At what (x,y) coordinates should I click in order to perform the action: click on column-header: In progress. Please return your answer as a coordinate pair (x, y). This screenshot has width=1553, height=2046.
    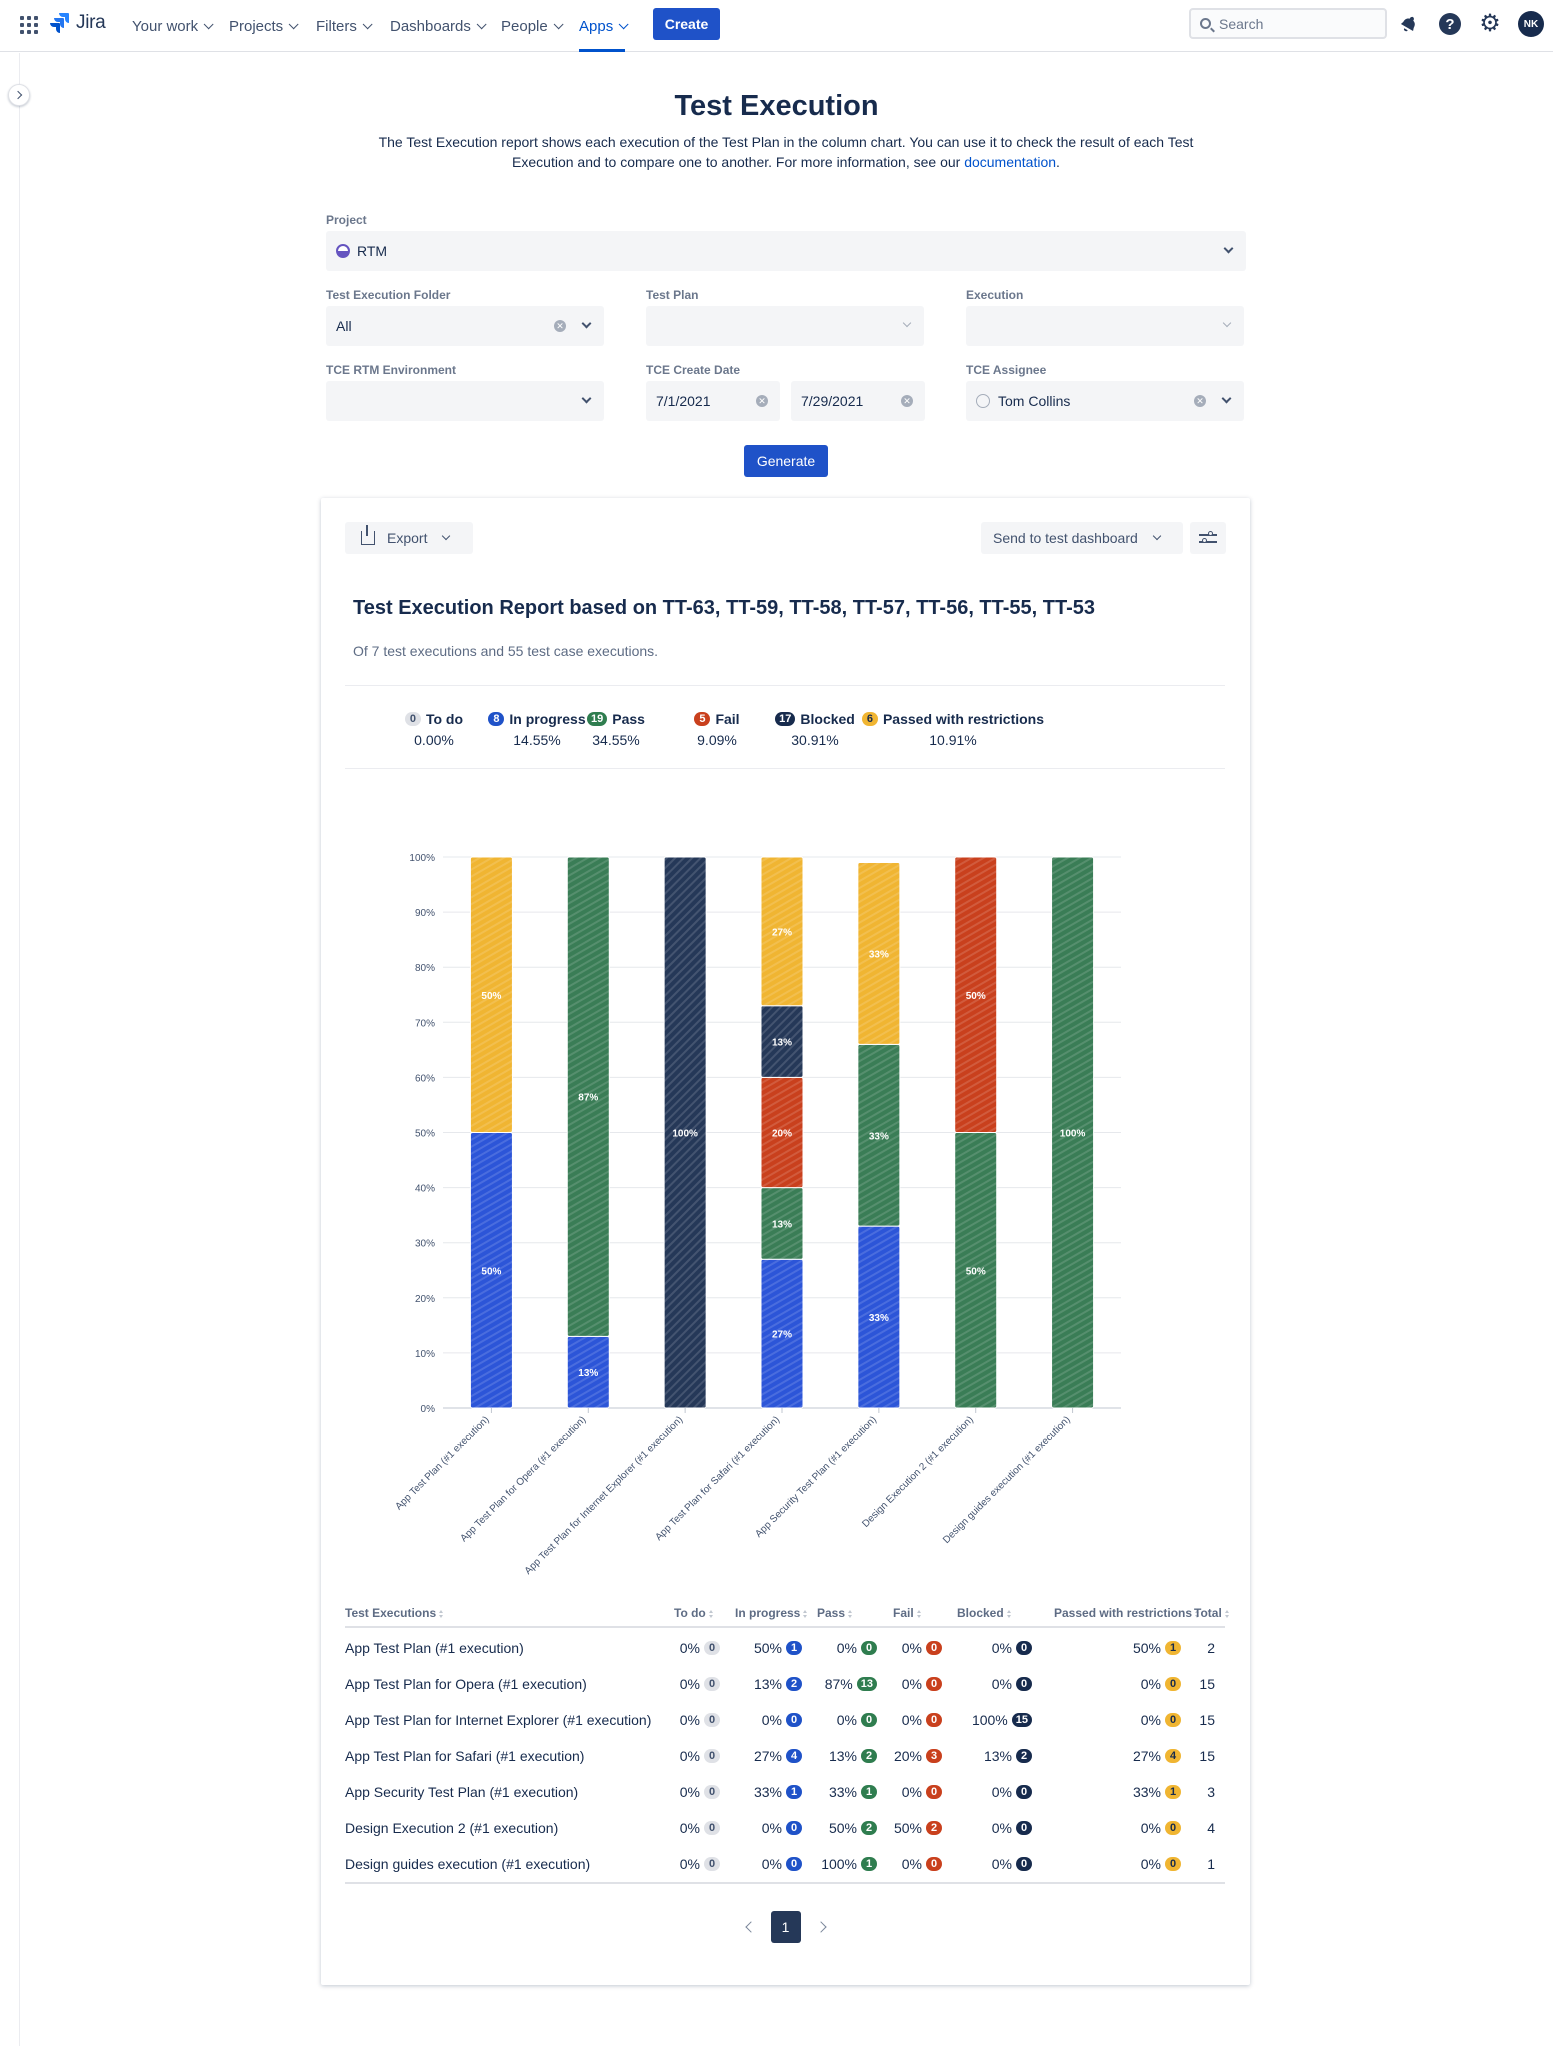
    Looking at the image, I should click on (771, 1613).